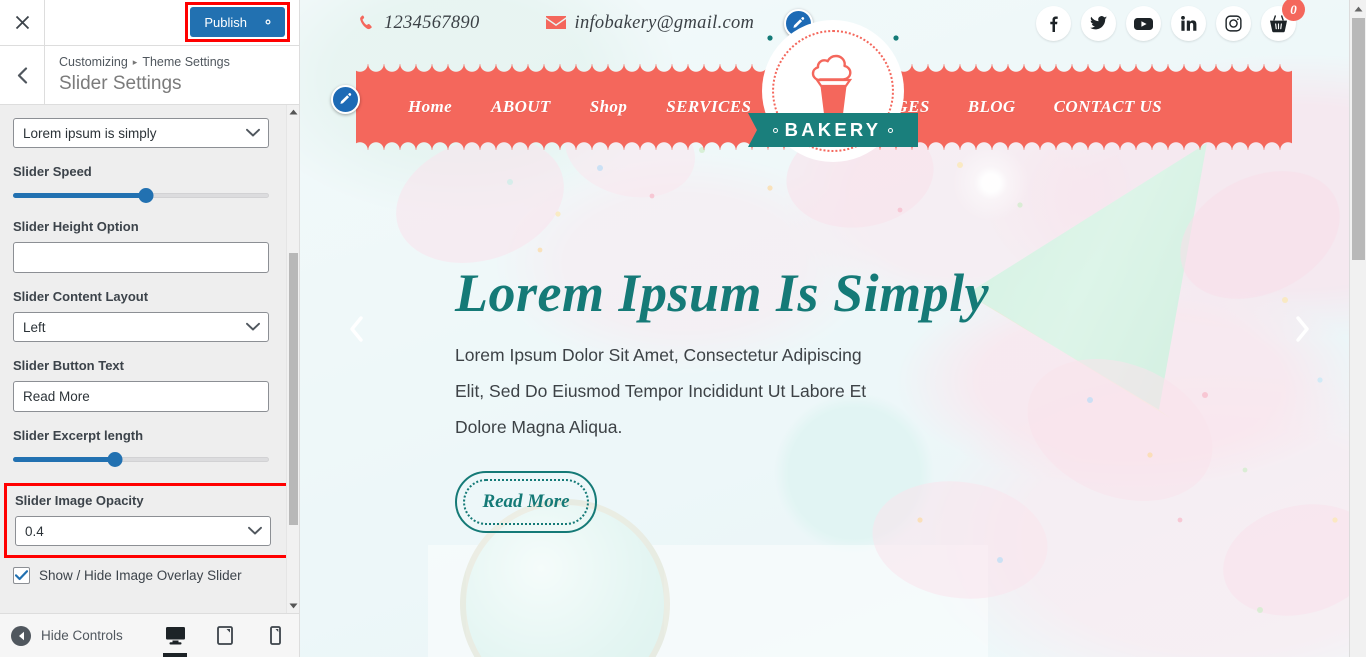 This screenshot has height=657, width=1366. Describe the element at coordinates (1358, 139) in the screenshot. I see `preview-scroll-thumb` at that location.